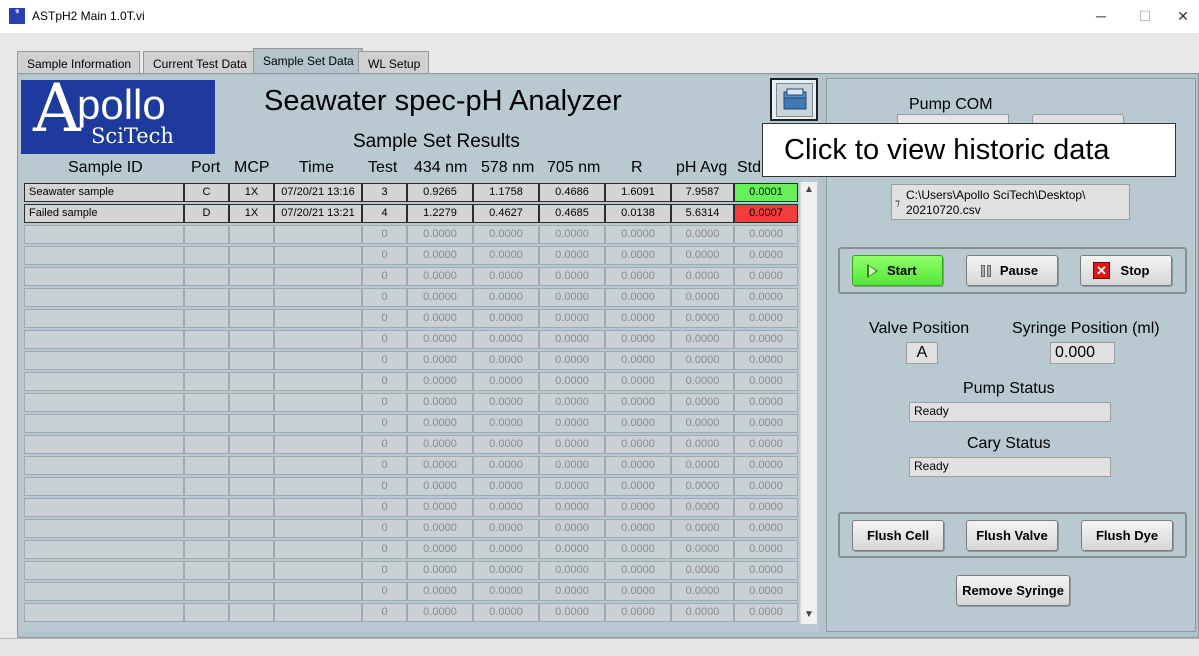 Image resolution: width=1199 pixels, height=656 pixels. I want to click on tab-current-test-data: Current Test Data, so click(199, 62).